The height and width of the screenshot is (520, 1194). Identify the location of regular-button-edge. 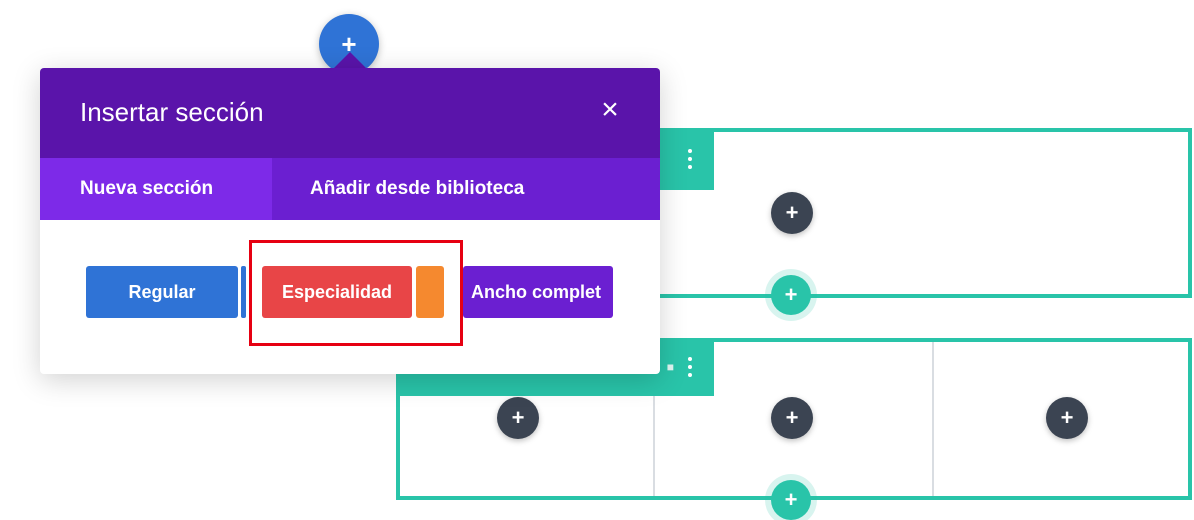
(243, 292).